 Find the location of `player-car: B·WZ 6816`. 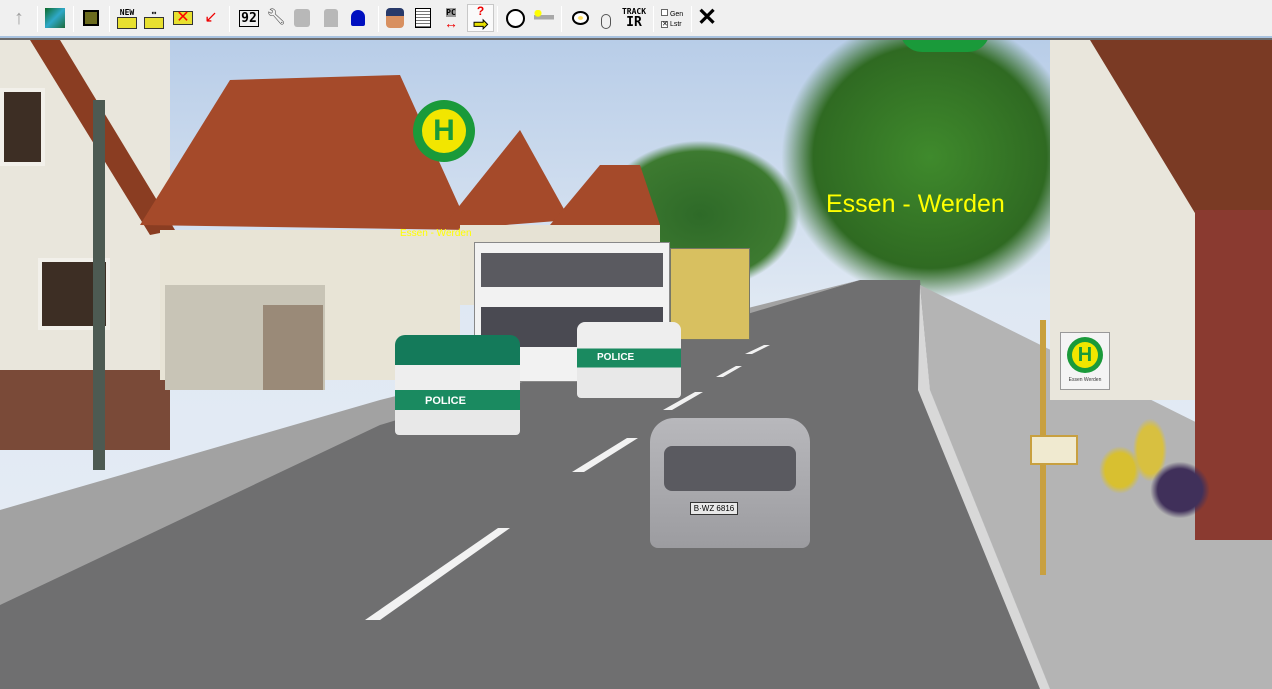

player-car: B·WZ 6816 is located at coordinates (730, 483).